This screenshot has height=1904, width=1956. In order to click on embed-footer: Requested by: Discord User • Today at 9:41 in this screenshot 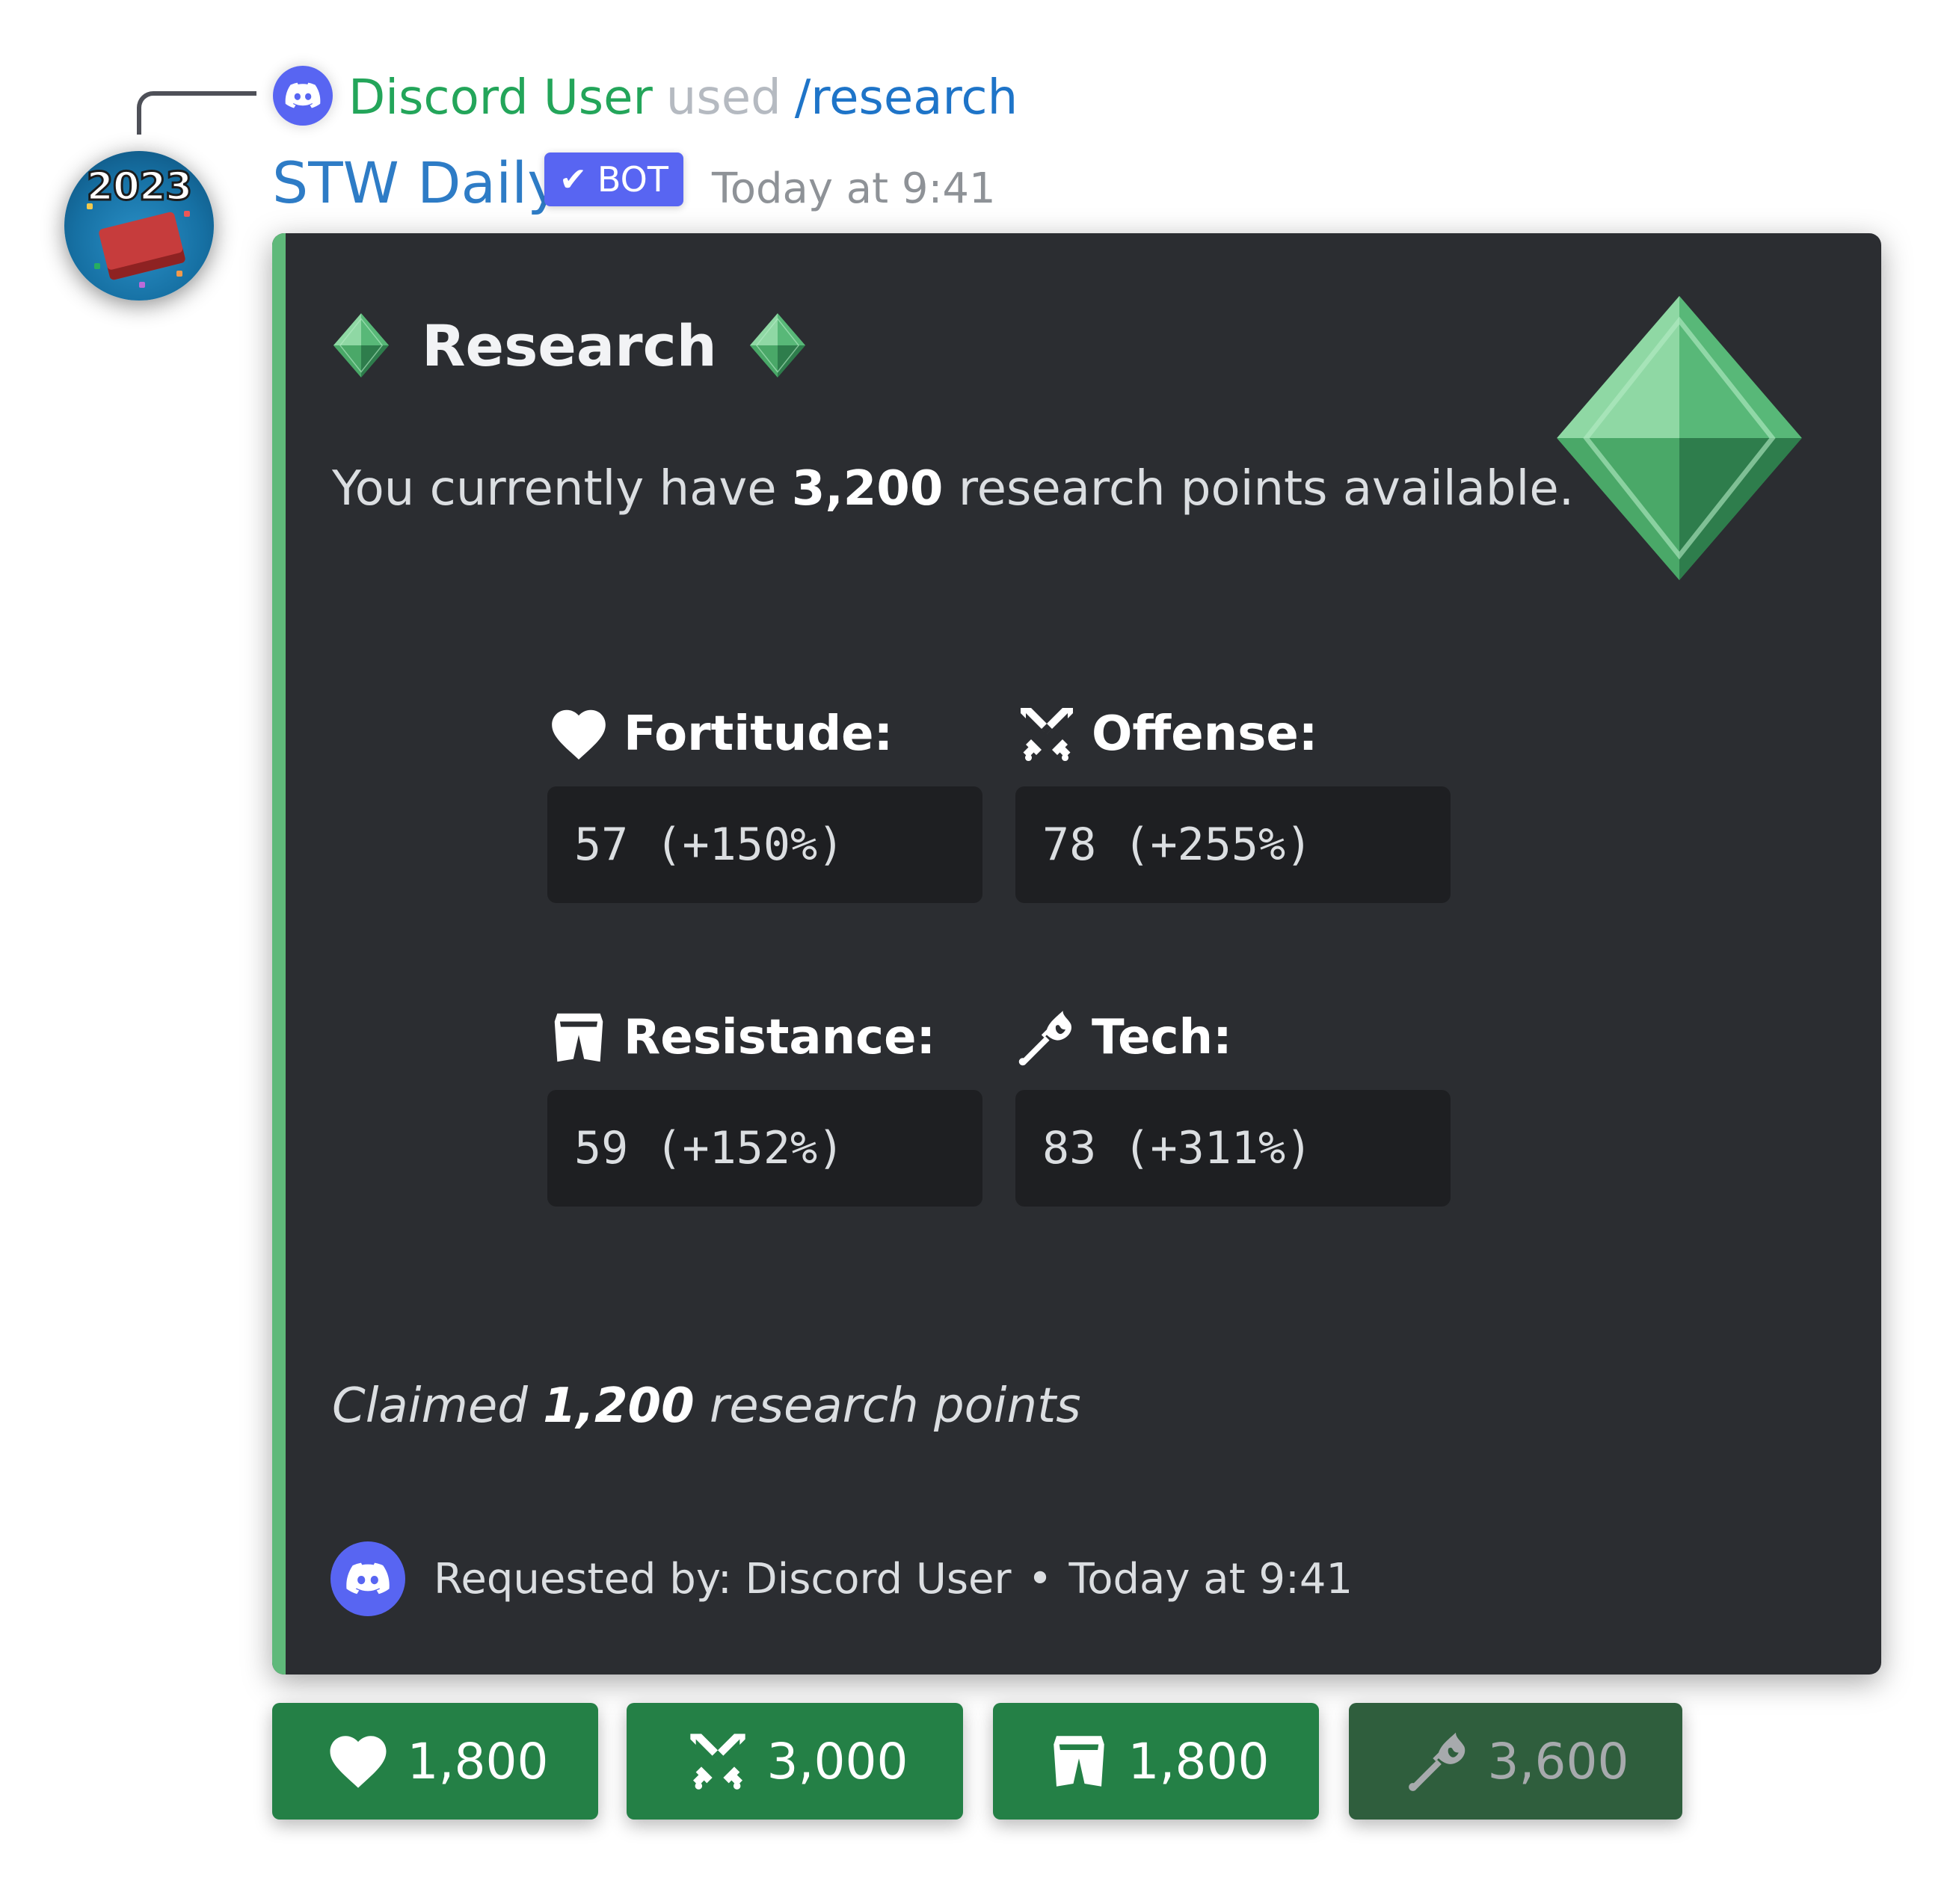, I will do `click(893, 1579)`.